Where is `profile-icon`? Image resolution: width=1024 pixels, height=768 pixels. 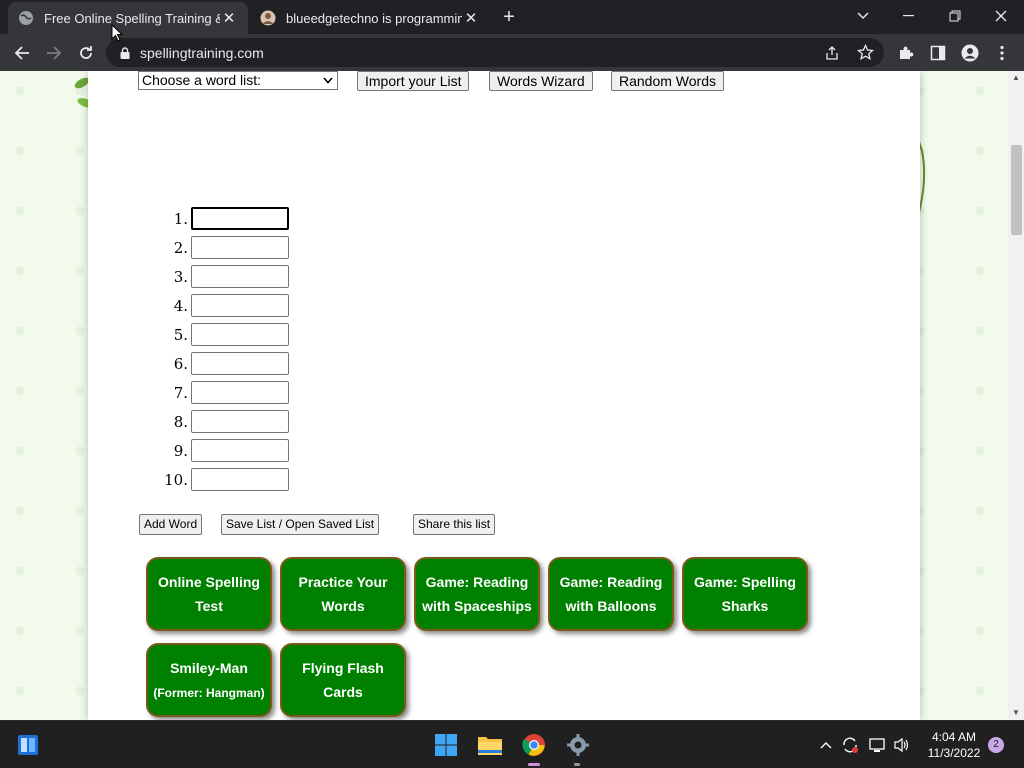
profile-icon is located at coordinates (970, 53).